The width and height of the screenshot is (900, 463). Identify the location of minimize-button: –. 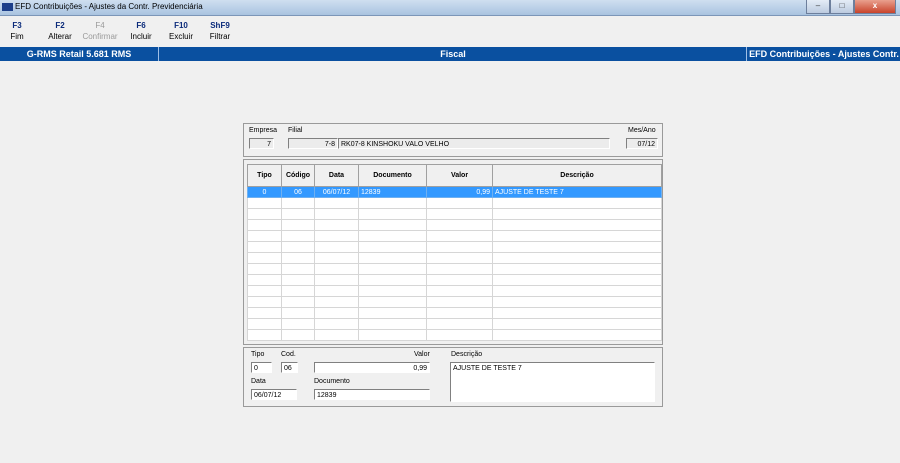
(818, 7).